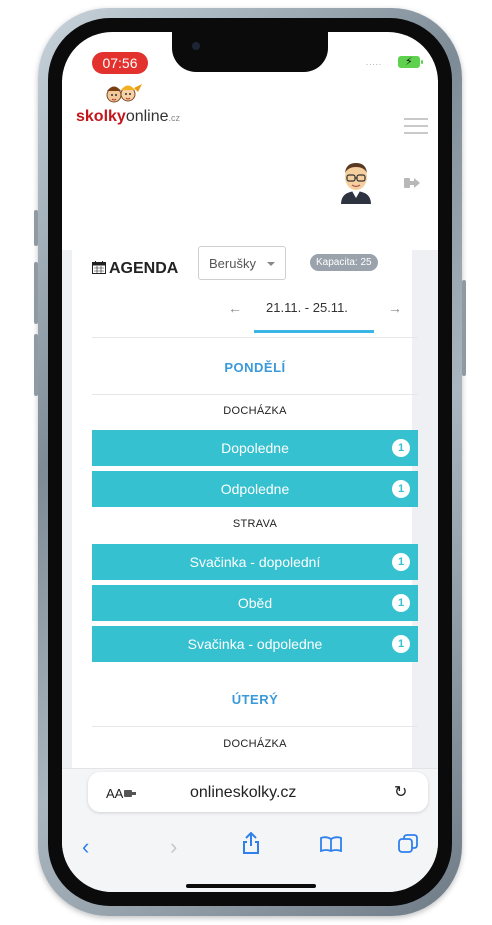 This screenshot has height=925, width=492. I want to click on extension-icon, so click(130, 793).